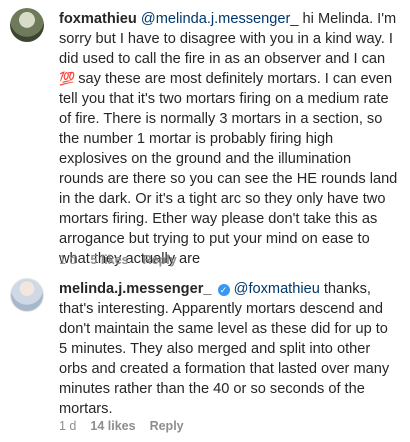 This screenshot has width=410, height=442. Describe the element at coordinates (98, 19) in the screenshot. I see `comment-username: foxmathieu` at that location.